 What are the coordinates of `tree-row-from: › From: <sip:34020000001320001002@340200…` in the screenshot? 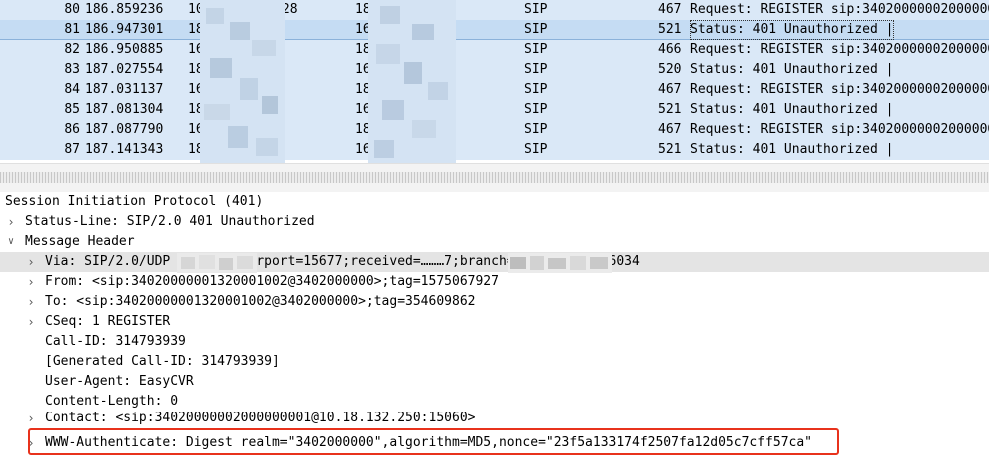 It's located at (494, 282).